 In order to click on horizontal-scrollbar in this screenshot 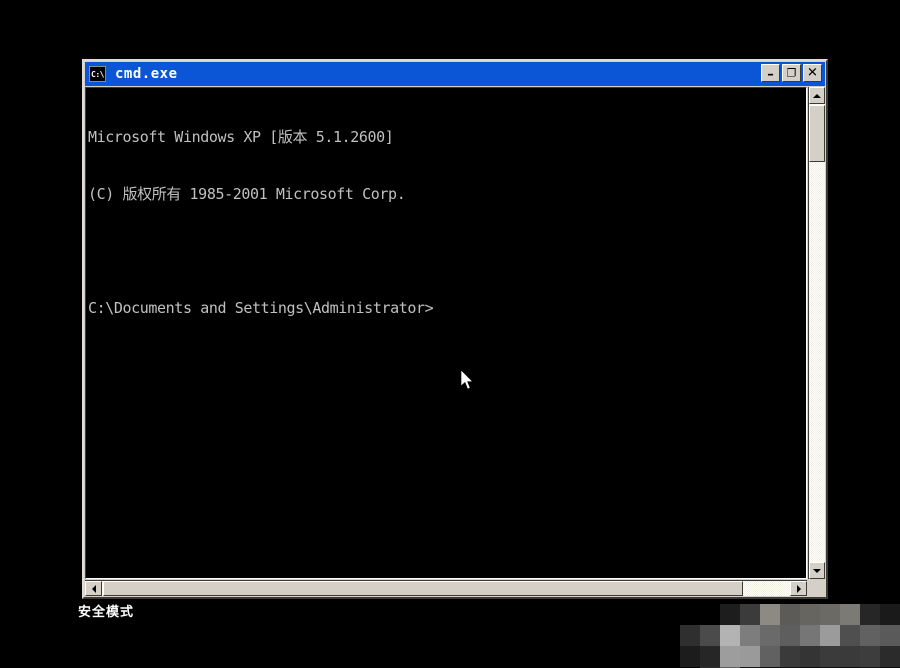, I will do `click(446, 588)`.